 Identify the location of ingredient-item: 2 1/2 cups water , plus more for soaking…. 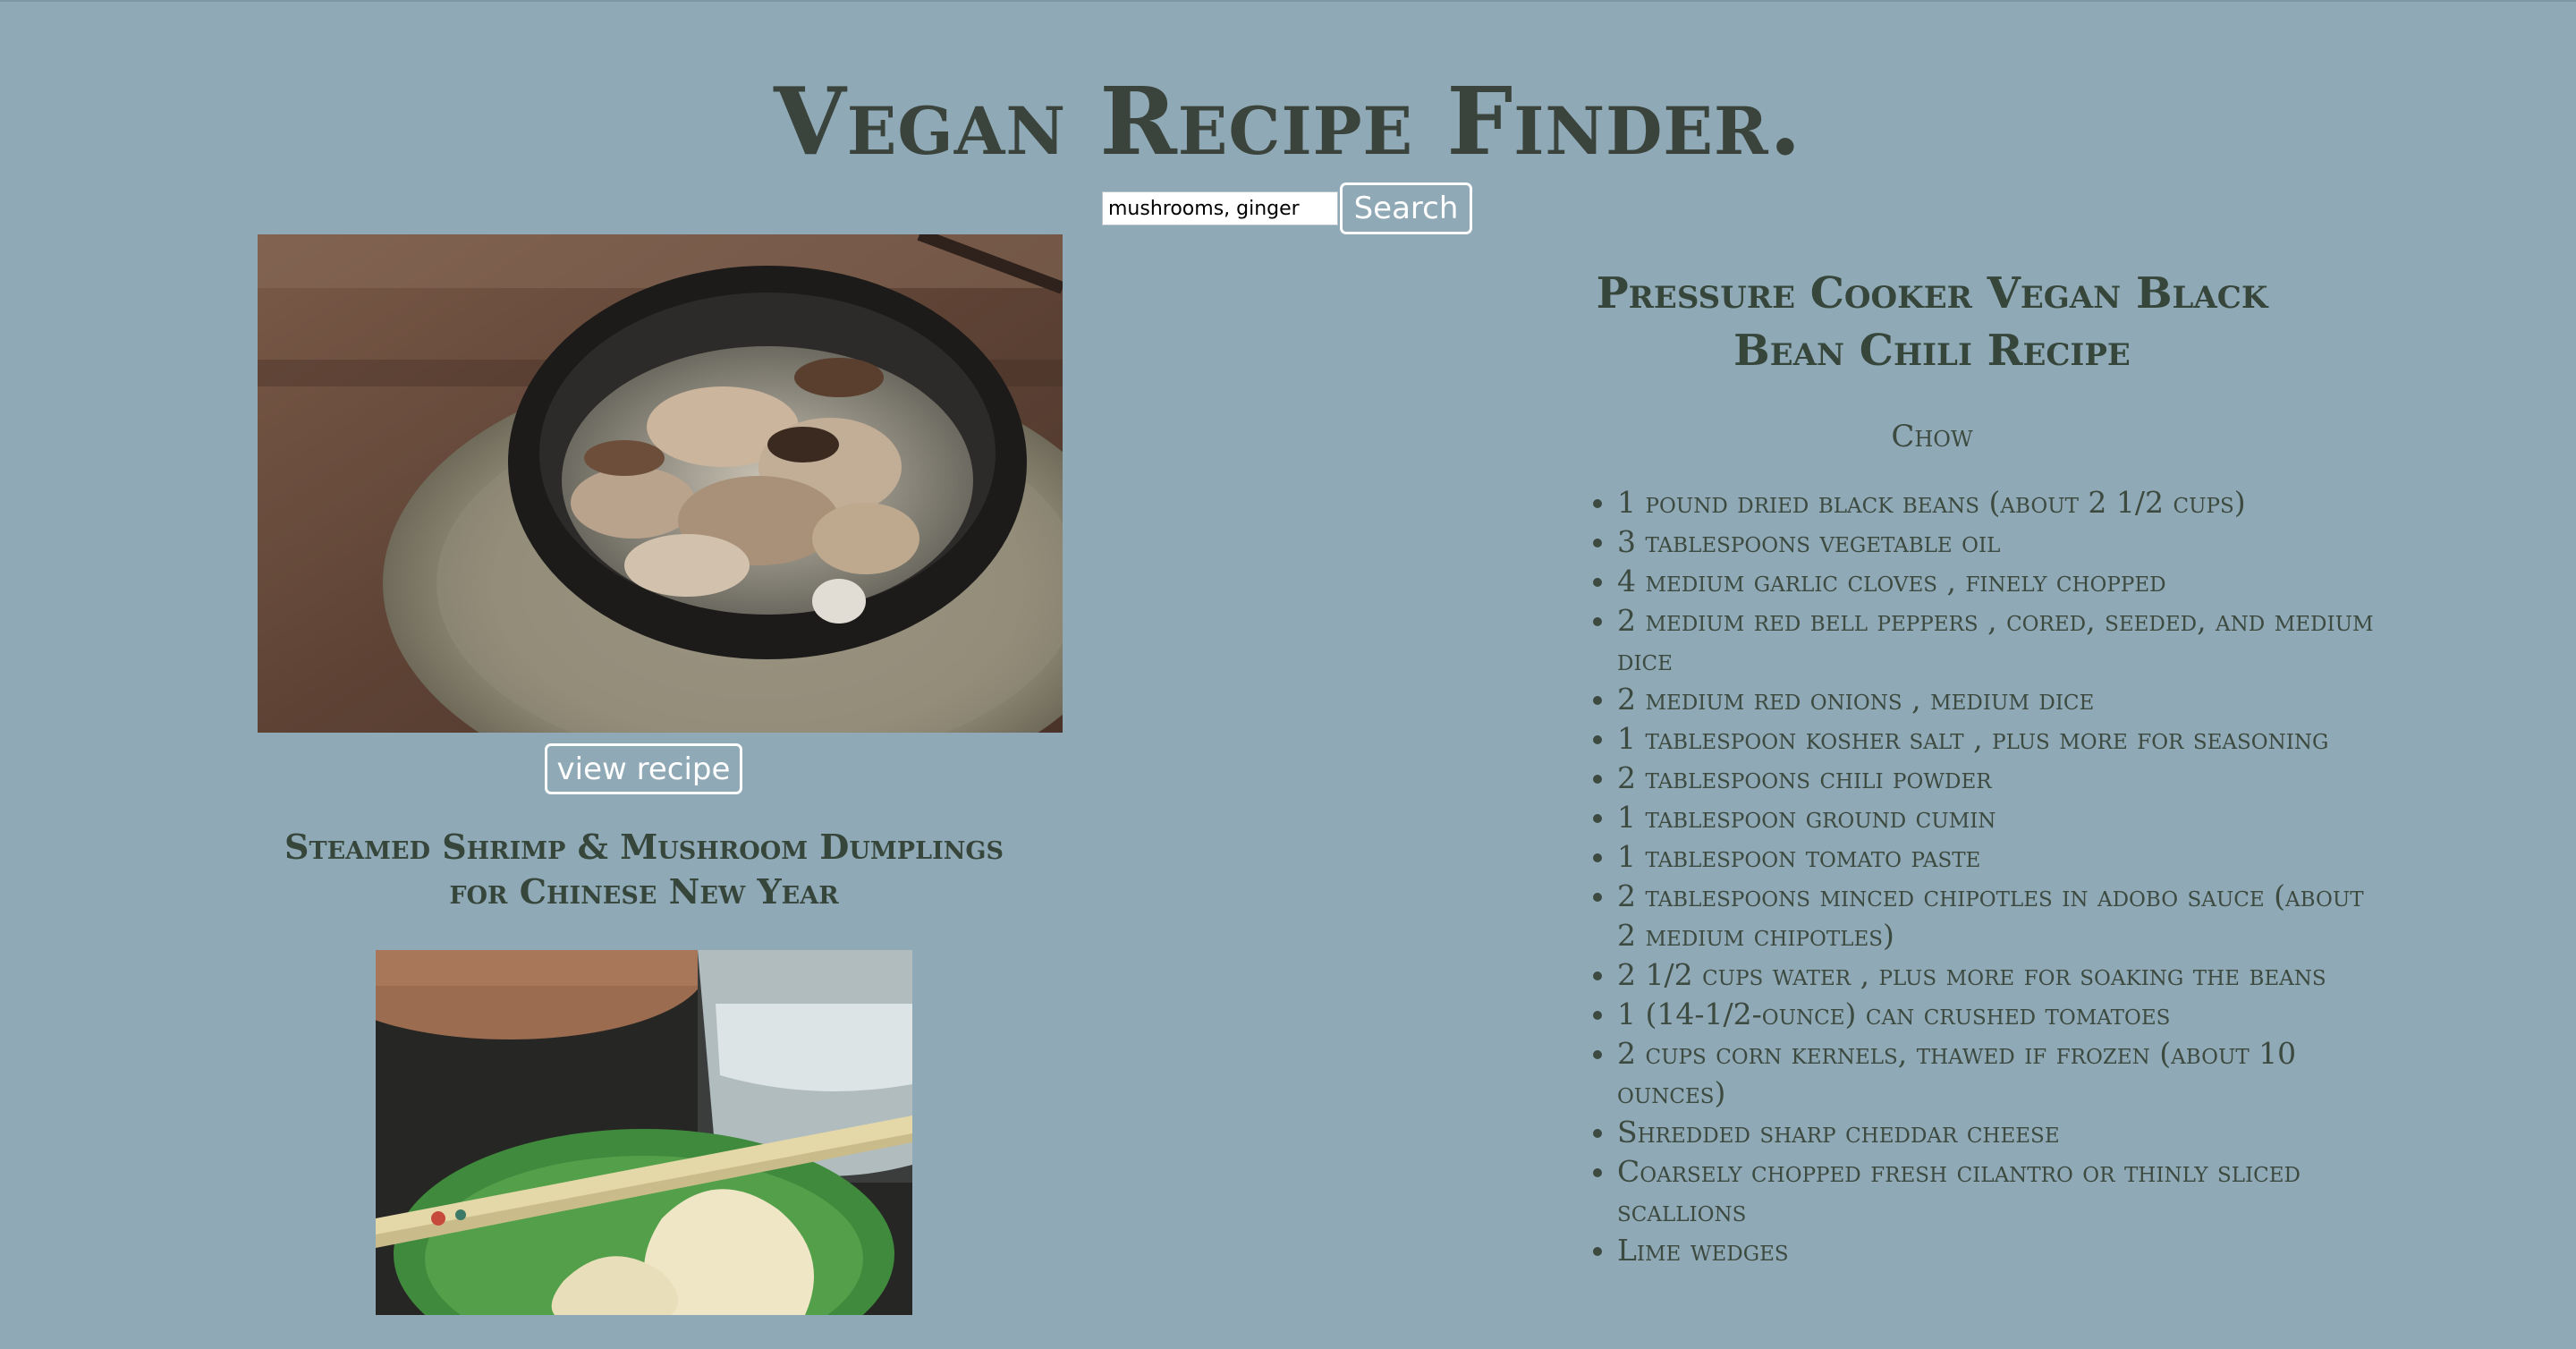
(1997, 975).